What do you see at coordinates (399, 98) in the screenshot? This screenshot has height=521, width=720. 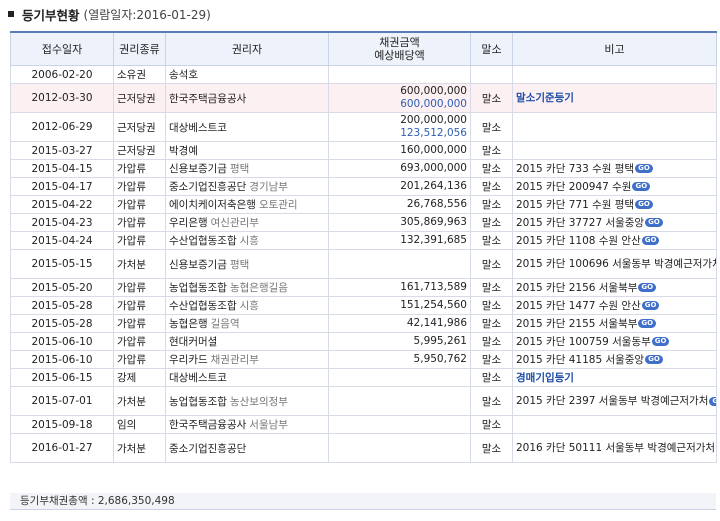 I see `amount-cell: 600,000,000 600,000,000` at bounding box center [399, 98].